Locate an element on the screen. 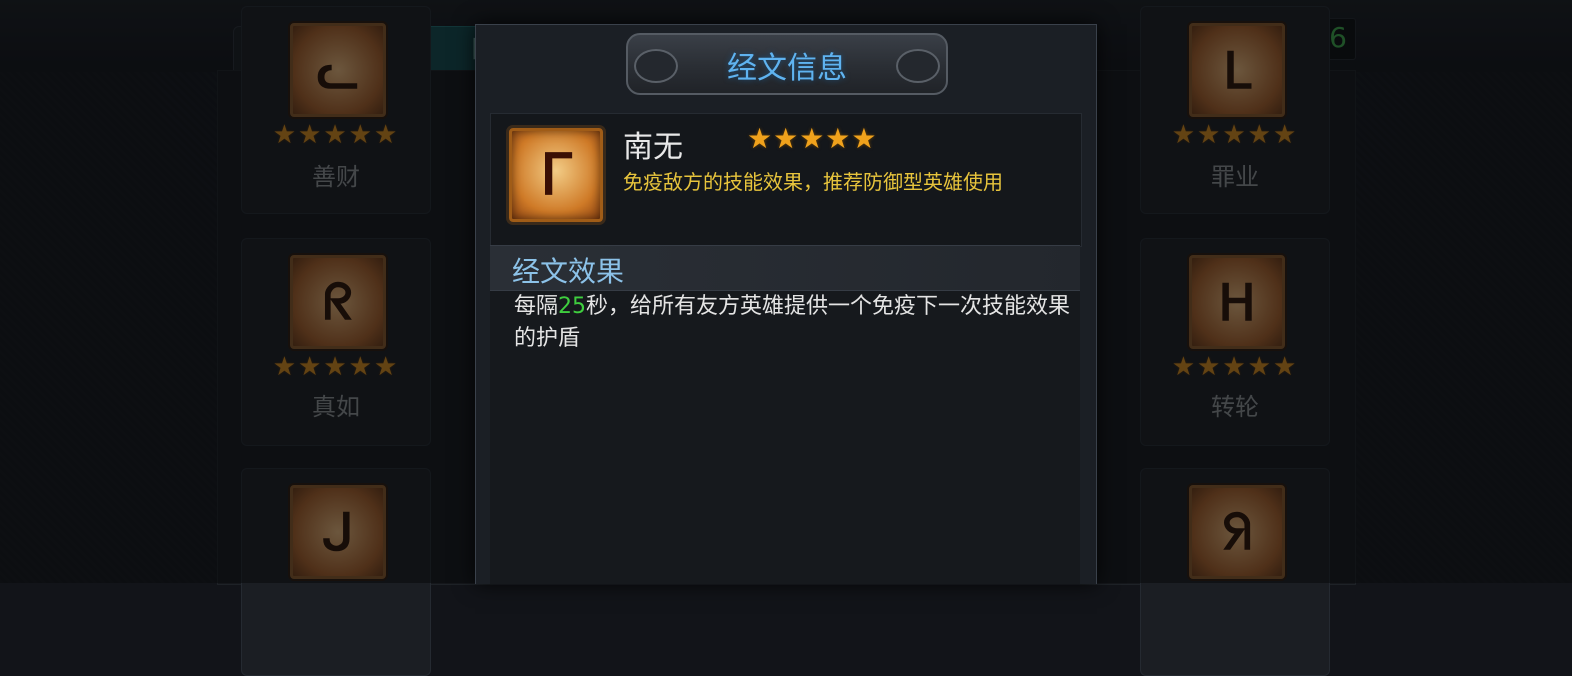 Image resolution: width=1572 pixels, height=676 pixels. sutra-name: 南无 is located at coordinates (653, 147).